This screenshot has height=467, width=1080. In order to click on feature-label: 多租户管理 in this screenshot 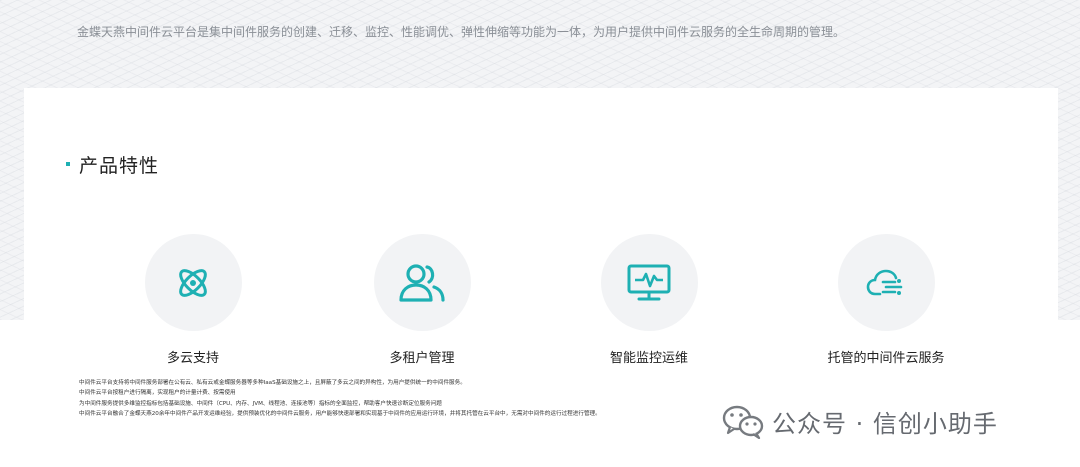, I will do `click(422, 358)`.